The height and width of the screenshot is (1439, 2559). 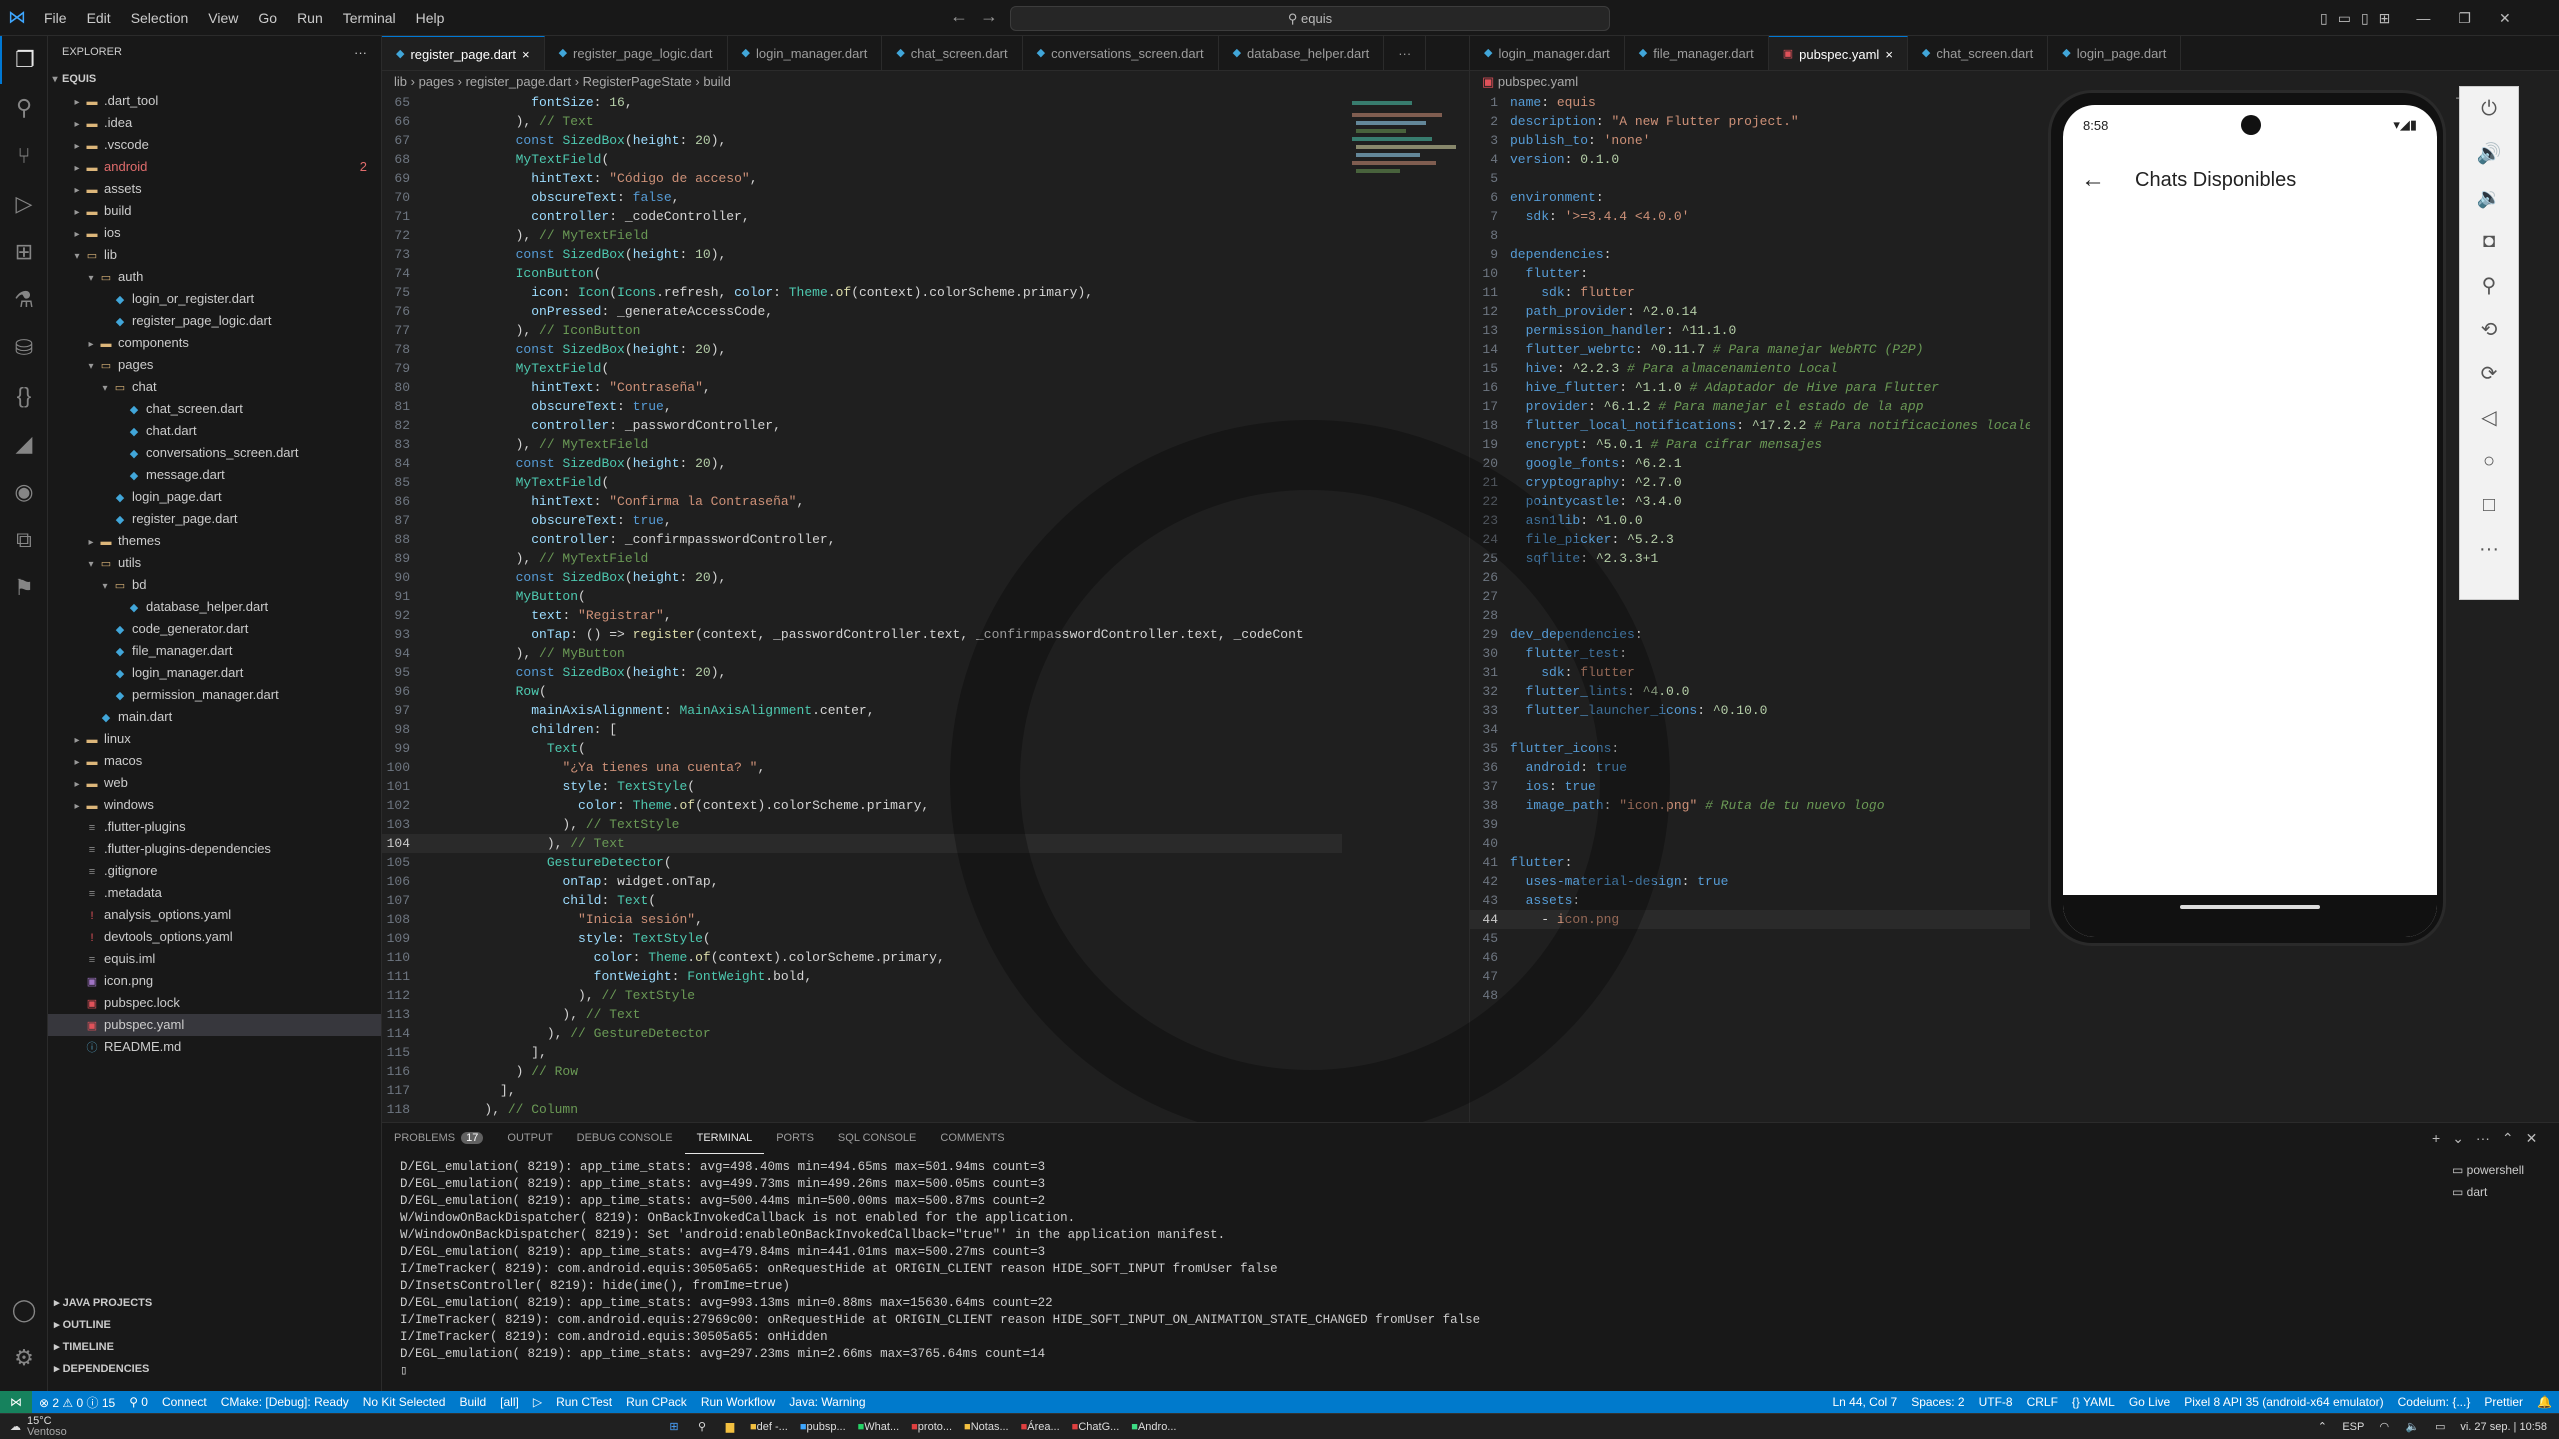 I want to click on terminal-instance-powershell: ▭ powershell, so click(x=2502, y=1170).